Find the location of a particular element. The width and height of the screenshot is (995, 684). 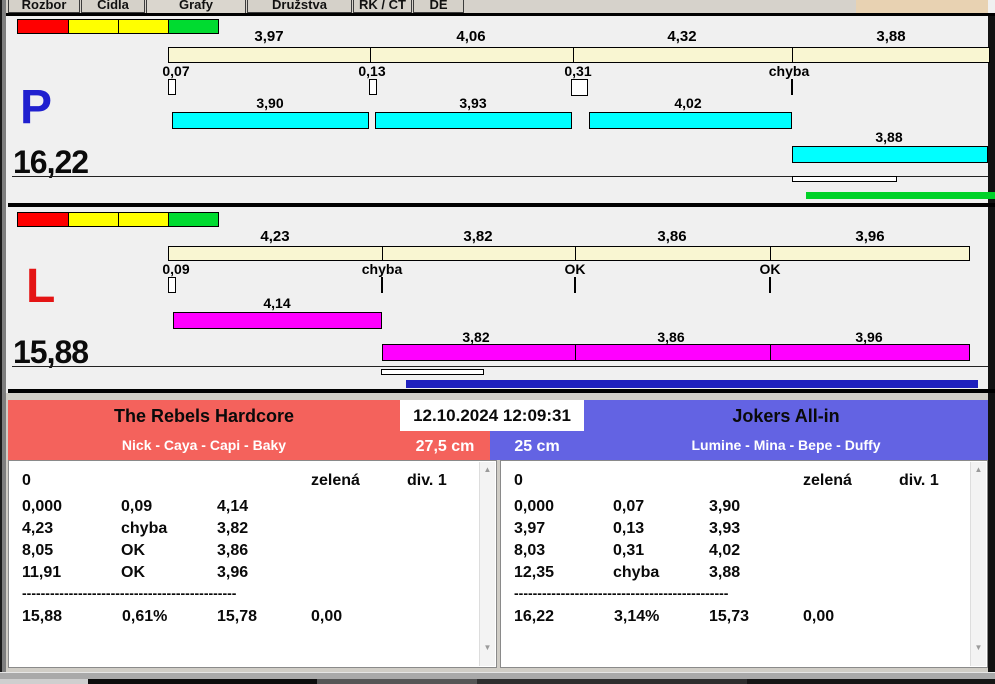

tab-rozbor: Rozbor is located at coordinates (44, 6).